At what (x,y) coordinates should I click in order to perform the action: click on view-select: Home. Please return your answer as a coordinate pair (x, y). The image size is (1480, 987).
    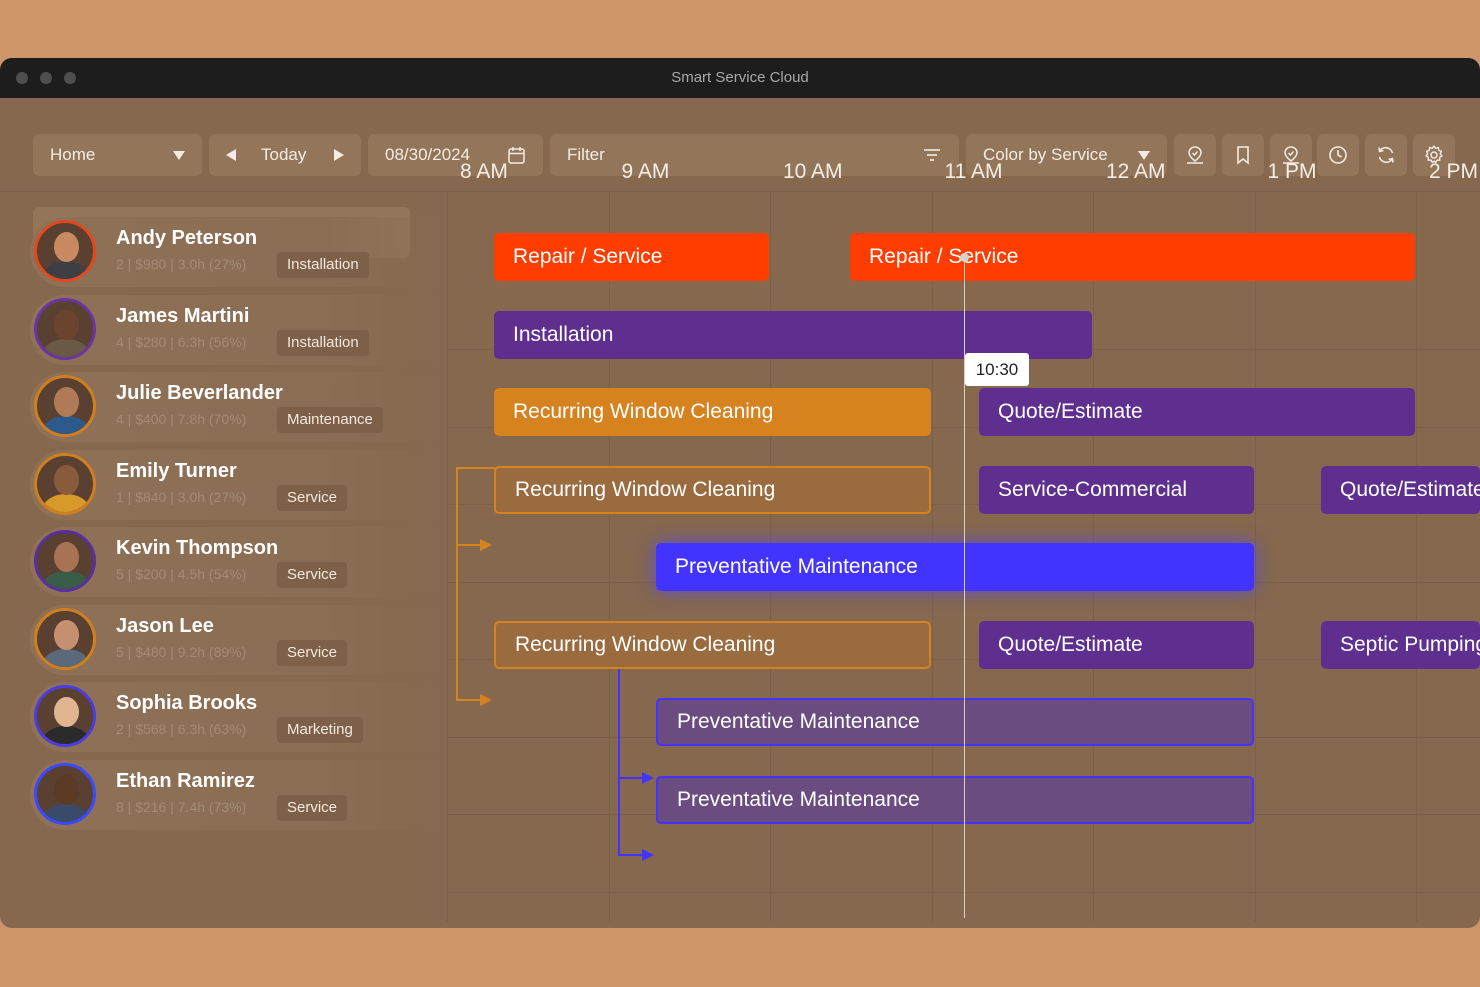
    Looking at the image, I should click on (117, 155).